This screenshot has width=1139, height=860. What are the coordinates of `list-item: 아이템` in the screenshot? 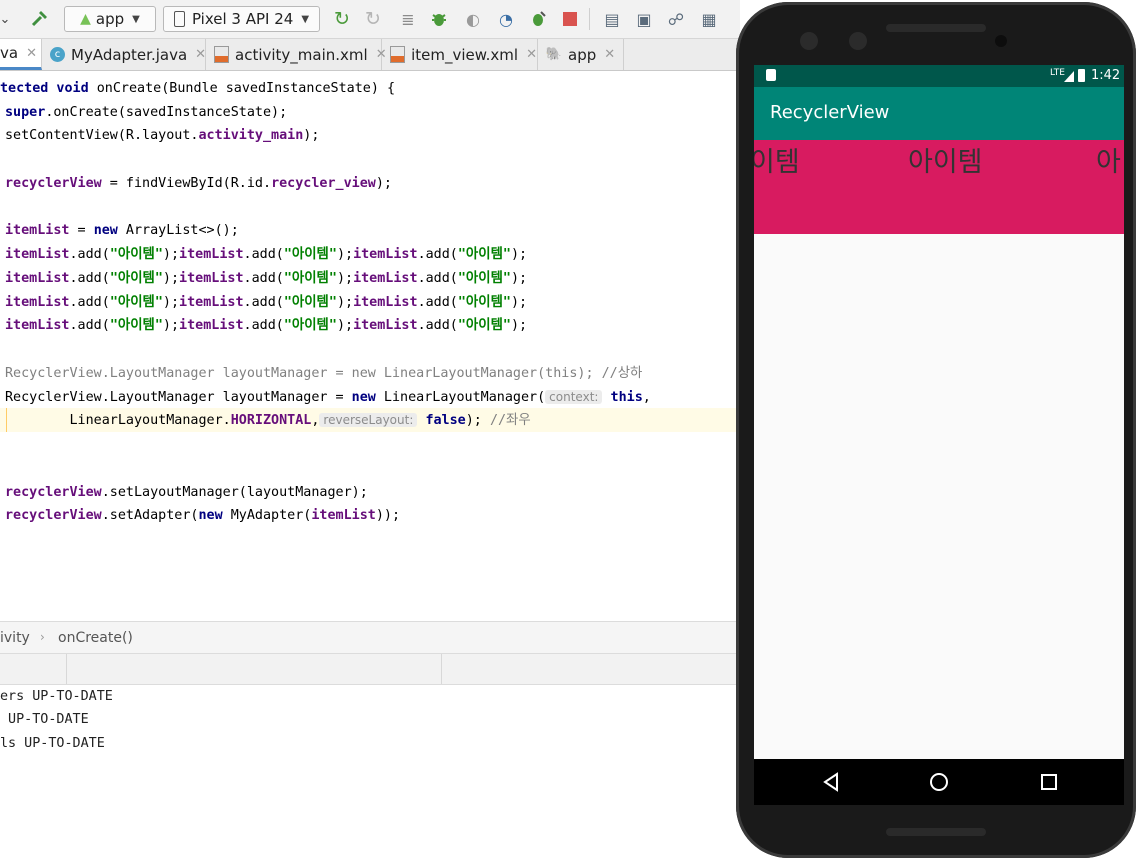 It's located at (945, 159).